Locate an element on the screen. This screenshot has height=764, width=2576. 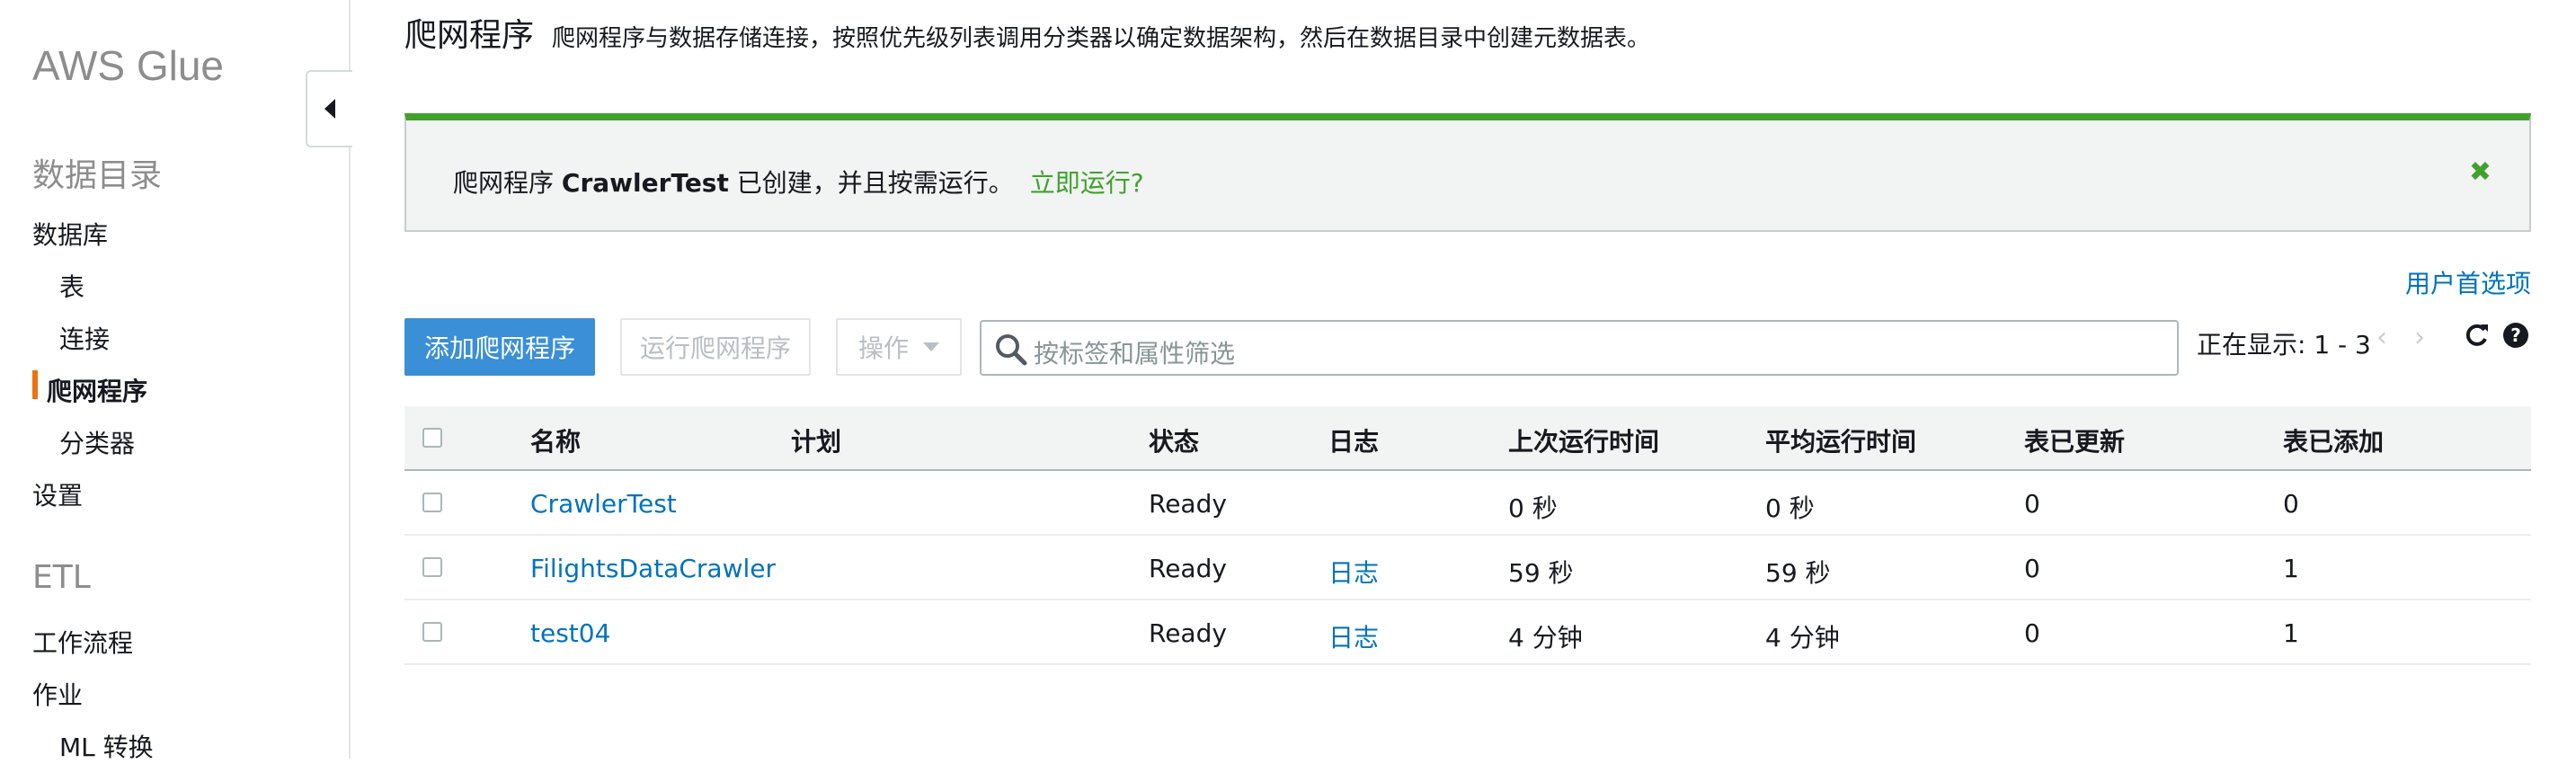
sidebar-item-settings: 设置 is located at coordinates (57, 494).